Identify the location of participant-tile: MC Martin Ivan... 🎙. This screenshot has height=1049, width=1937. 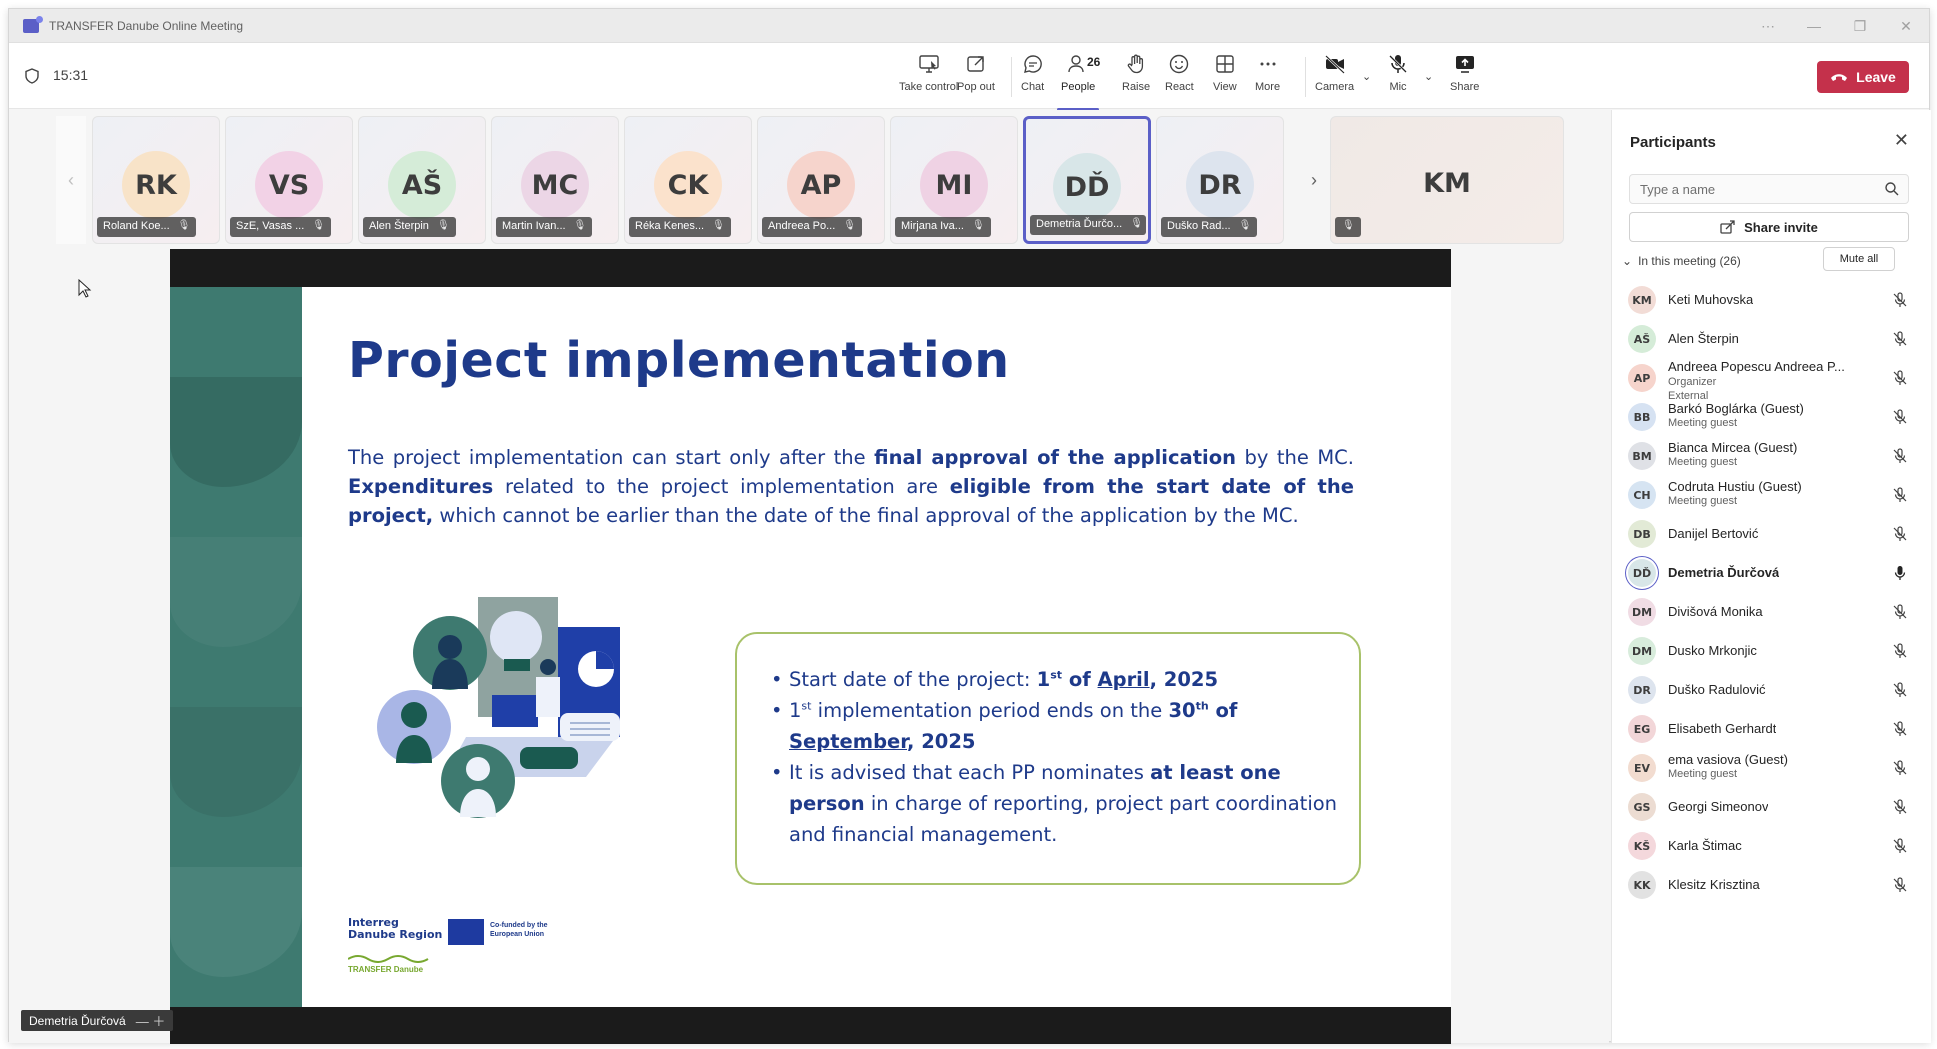
(555, 180).